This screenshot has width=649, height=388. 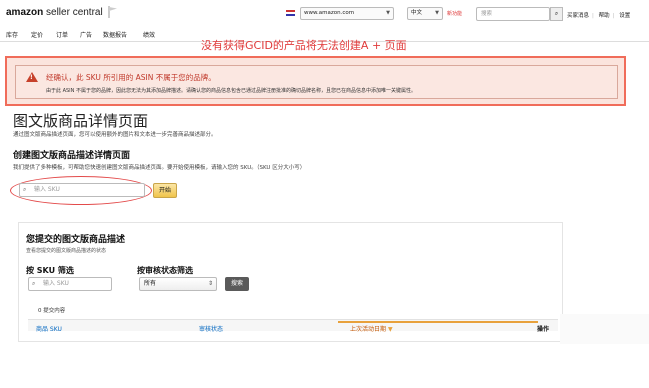 I want to click on status-filter-select: 所有 ⇕, so click(x=178, y=284).